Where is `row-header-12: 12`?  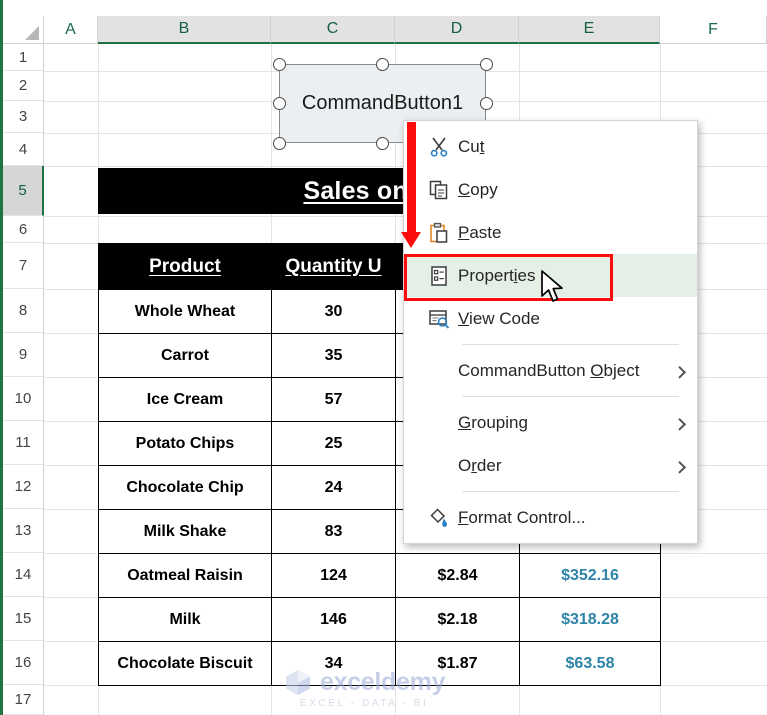 row-header-12: 12 is located at coordinates (23, 487).